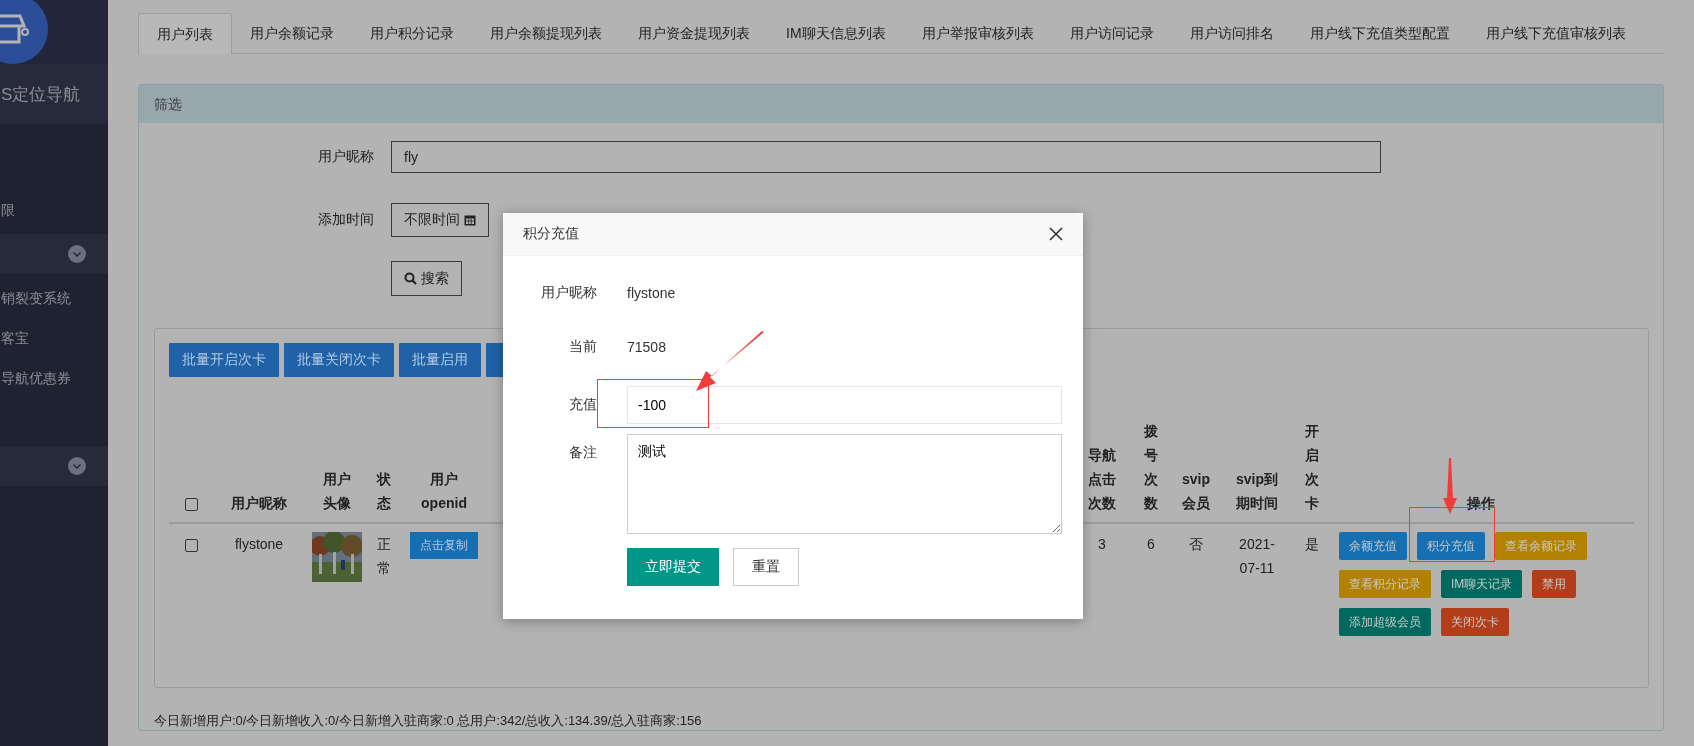 This screenshot has width=1694, height=746. I want to click on tab: 用户访问记录, so click(1111, 33).